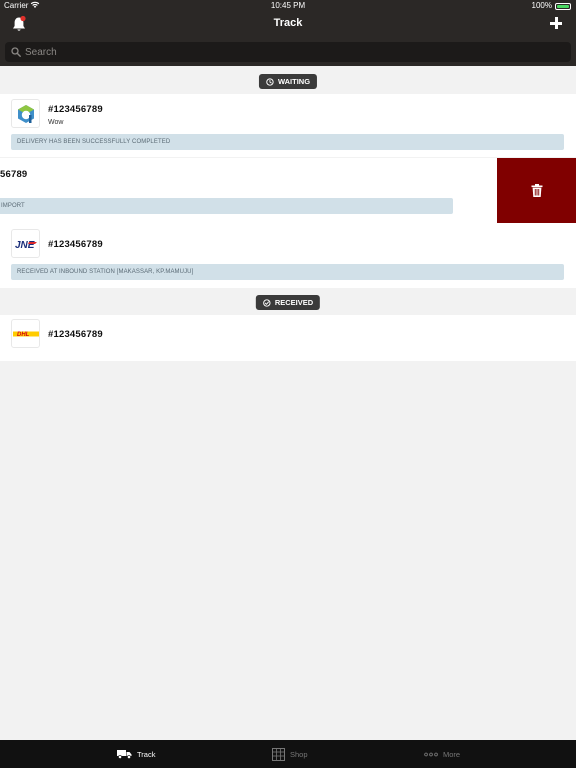  What do you see at coordinates (288, 23) in the screenshot?
I see `page-title: Track` at bounding box center [288, 23].